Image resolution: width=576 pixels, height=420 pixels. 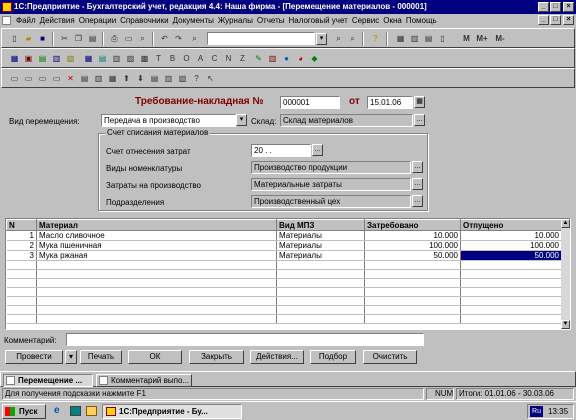 What do you see at coordinates (228, 58) in the screenshot?
I see `card-n-icon: N` at bounding box center [228, 58].